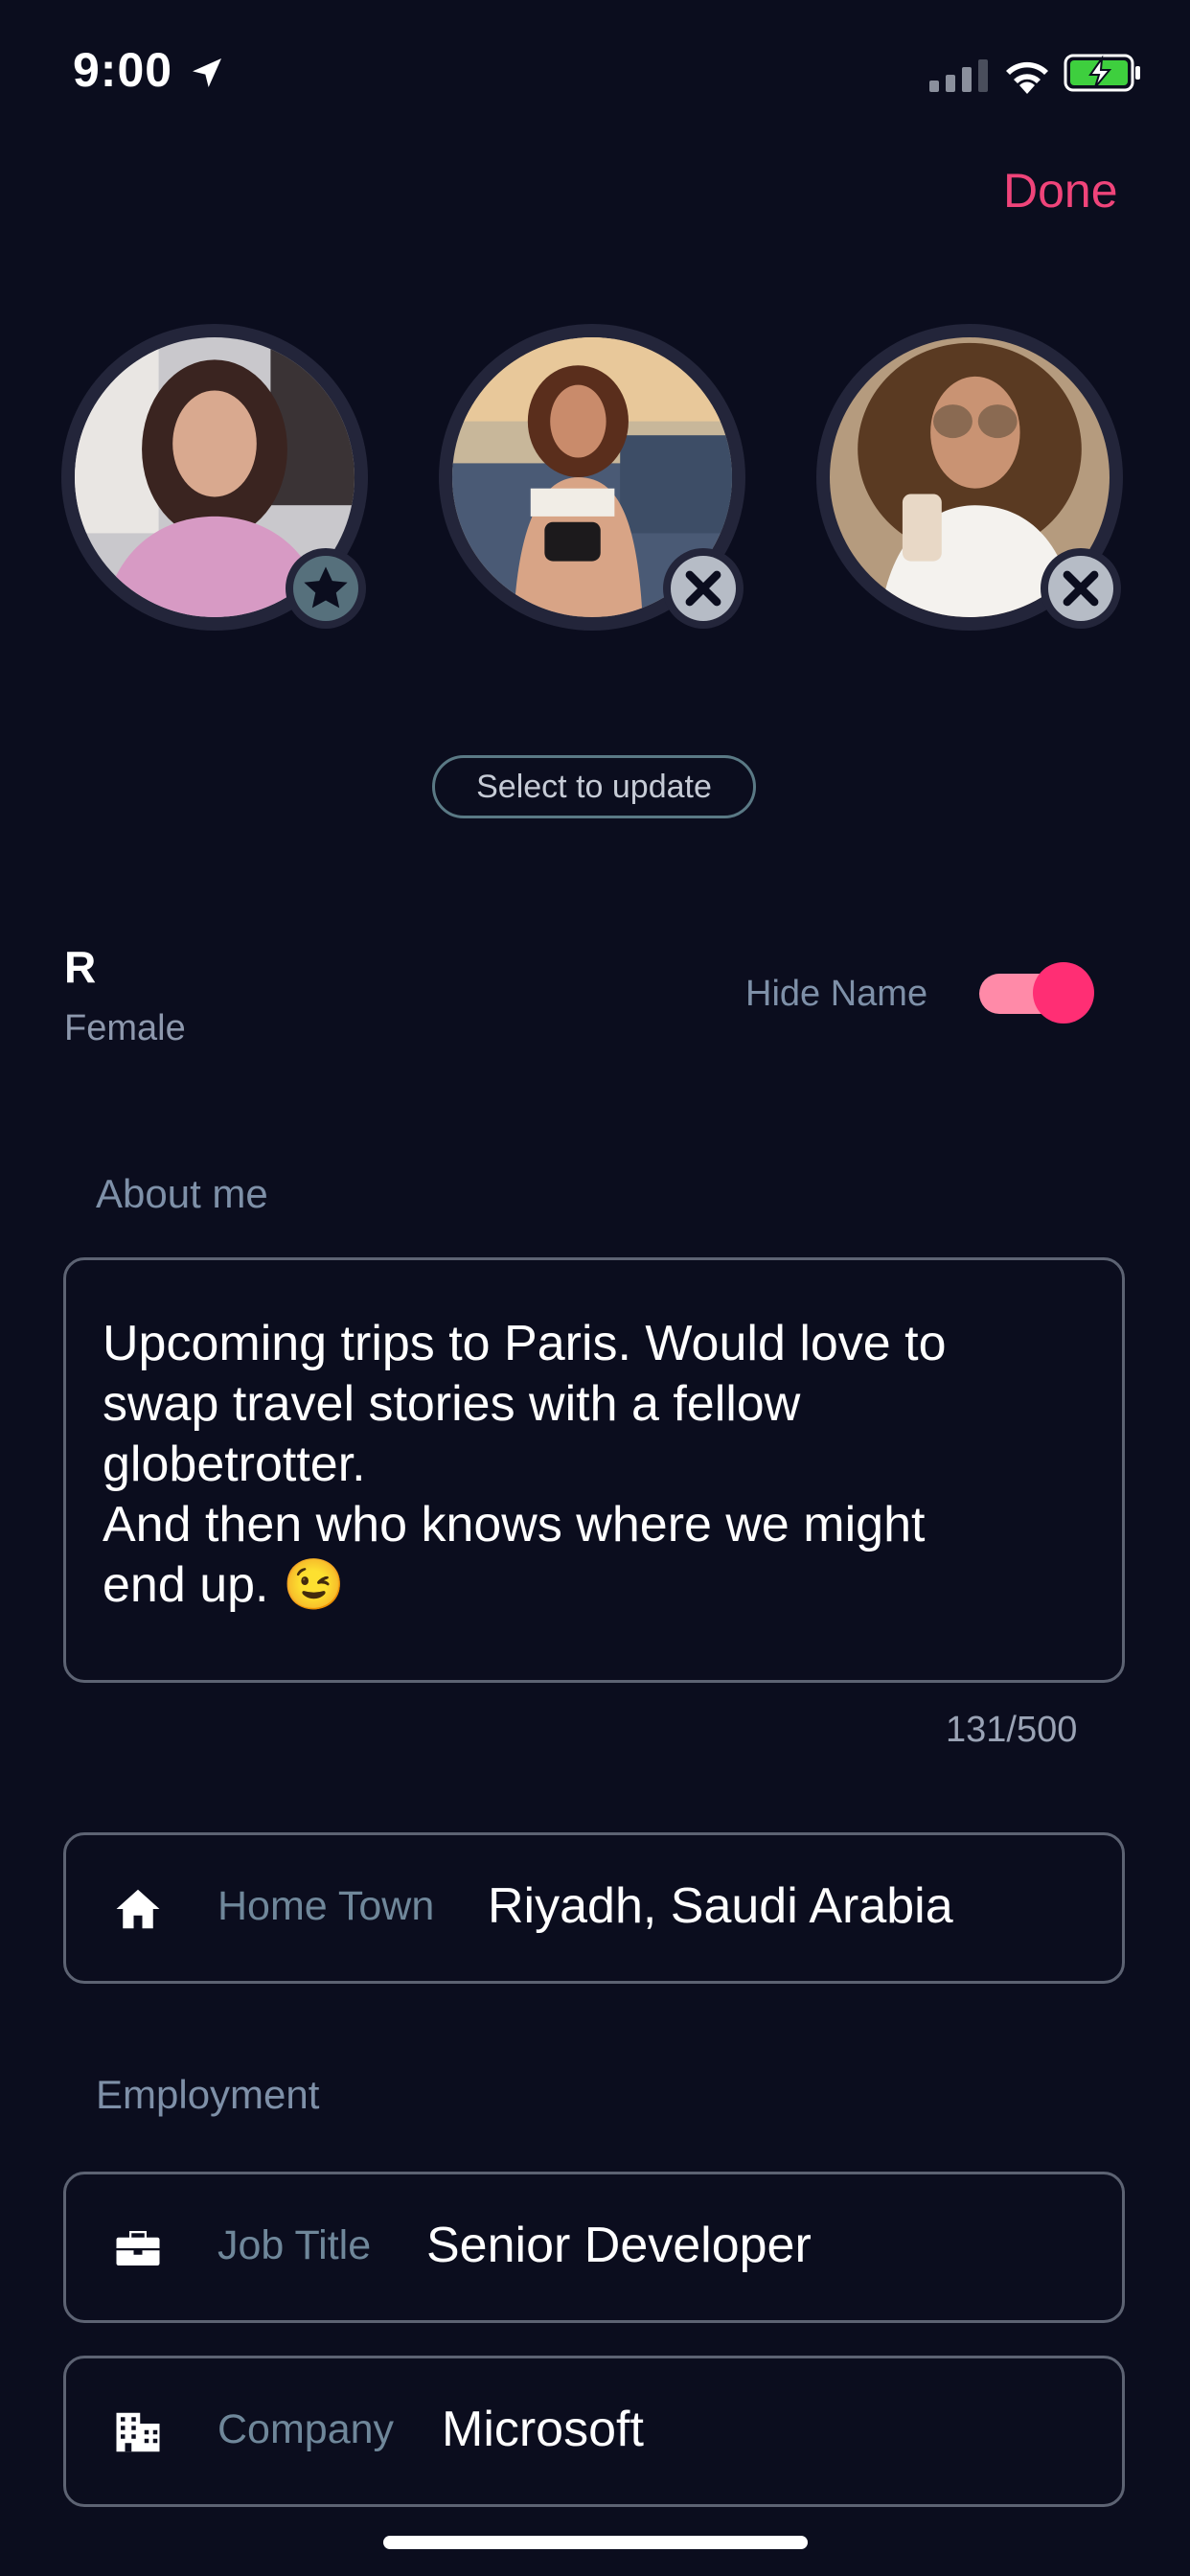 The image size is (1190, 2576). I want to click on location-arrow-icon, so click(207, 72).